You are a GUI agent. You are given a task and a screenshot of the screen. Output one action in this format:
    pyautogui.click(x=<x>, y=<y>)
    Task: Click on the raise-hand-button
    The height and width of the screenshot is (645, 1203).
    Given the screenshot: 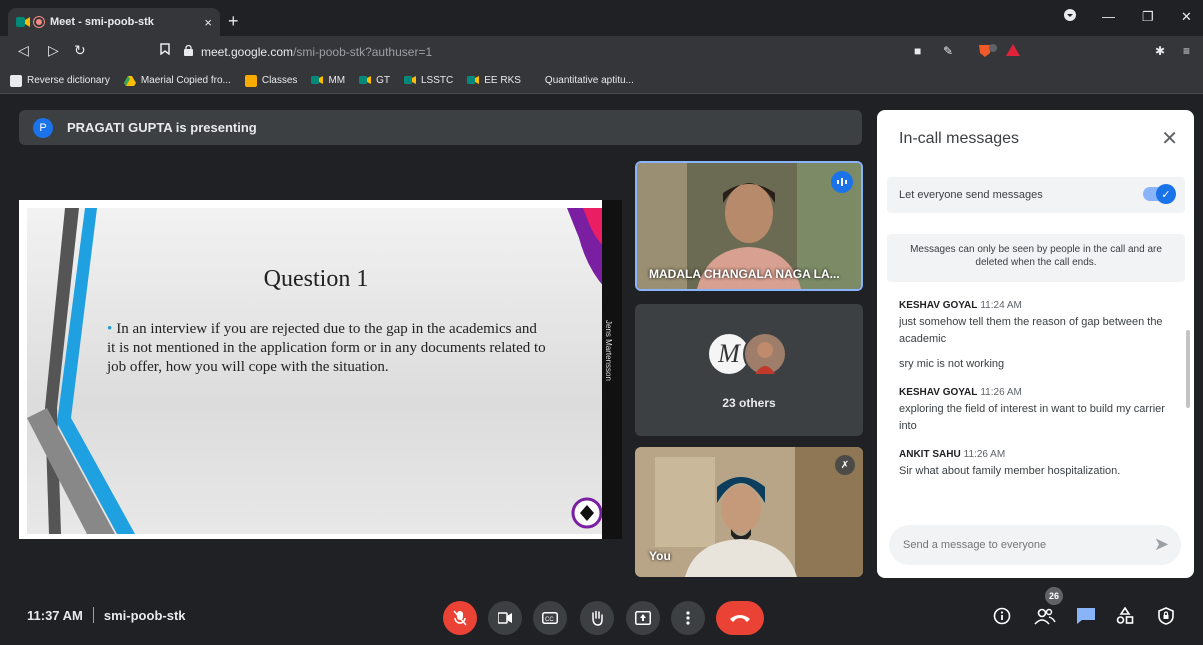 What is the action you would take?
    pyautogui.click(x=597, y=618)
    